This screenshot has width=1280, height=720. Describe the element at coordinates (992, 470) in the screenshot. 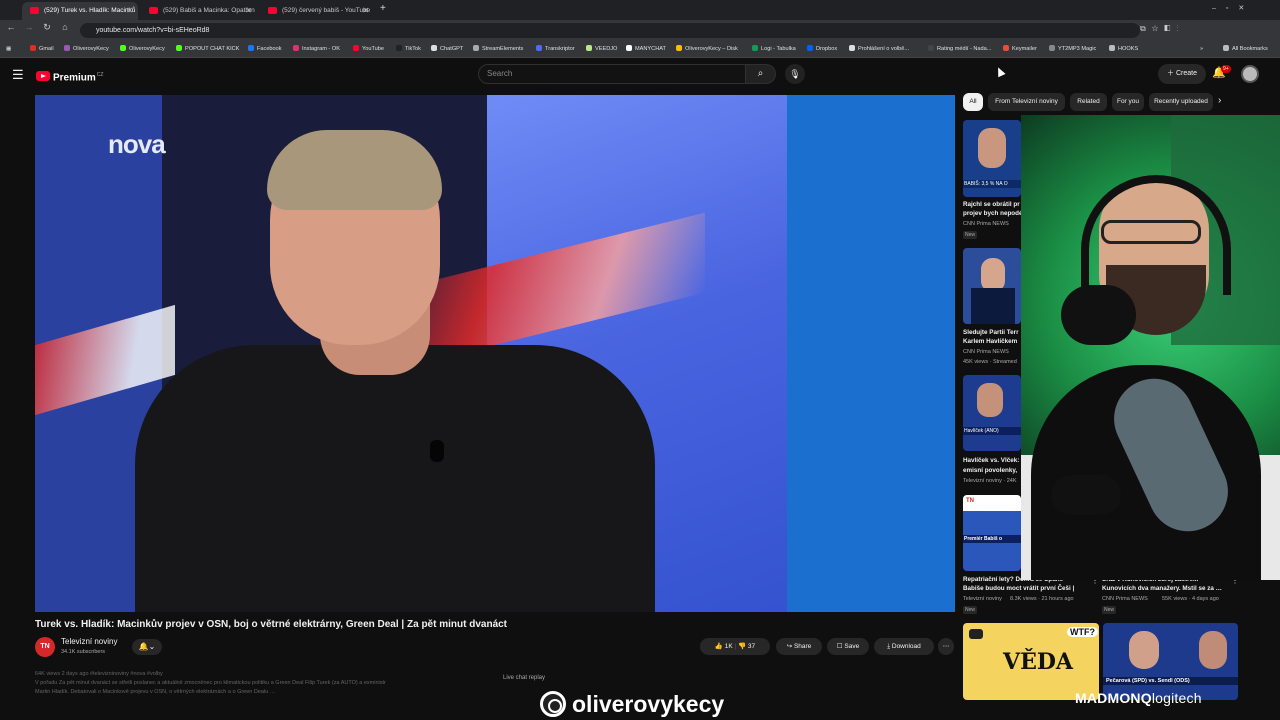

I see `related-title: emisní povolenky,` at that location.